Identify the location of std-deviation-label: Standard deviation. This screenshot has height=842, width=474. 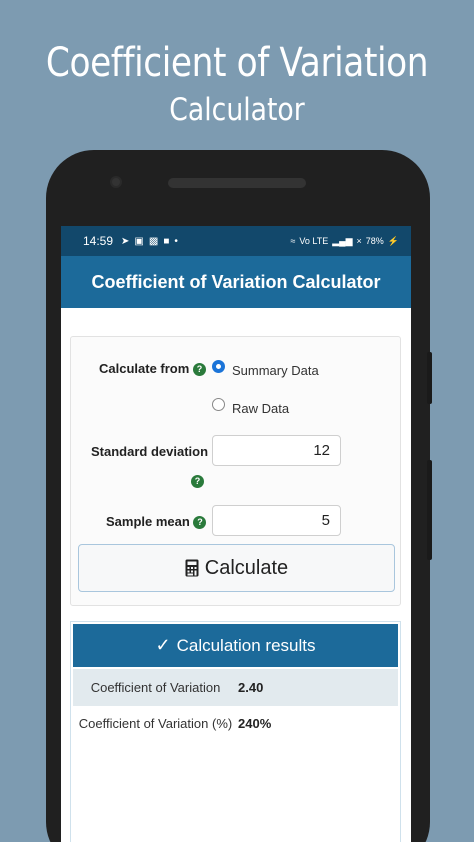
(150, 451).